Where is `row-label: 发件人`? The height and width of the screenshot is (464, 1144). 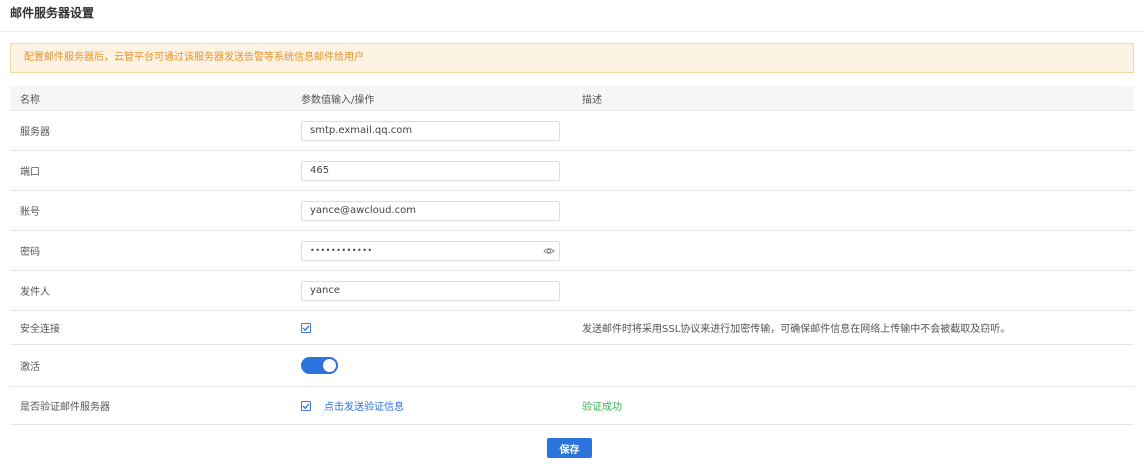
row-label: 发件人 is located at coordinates (35, 292).